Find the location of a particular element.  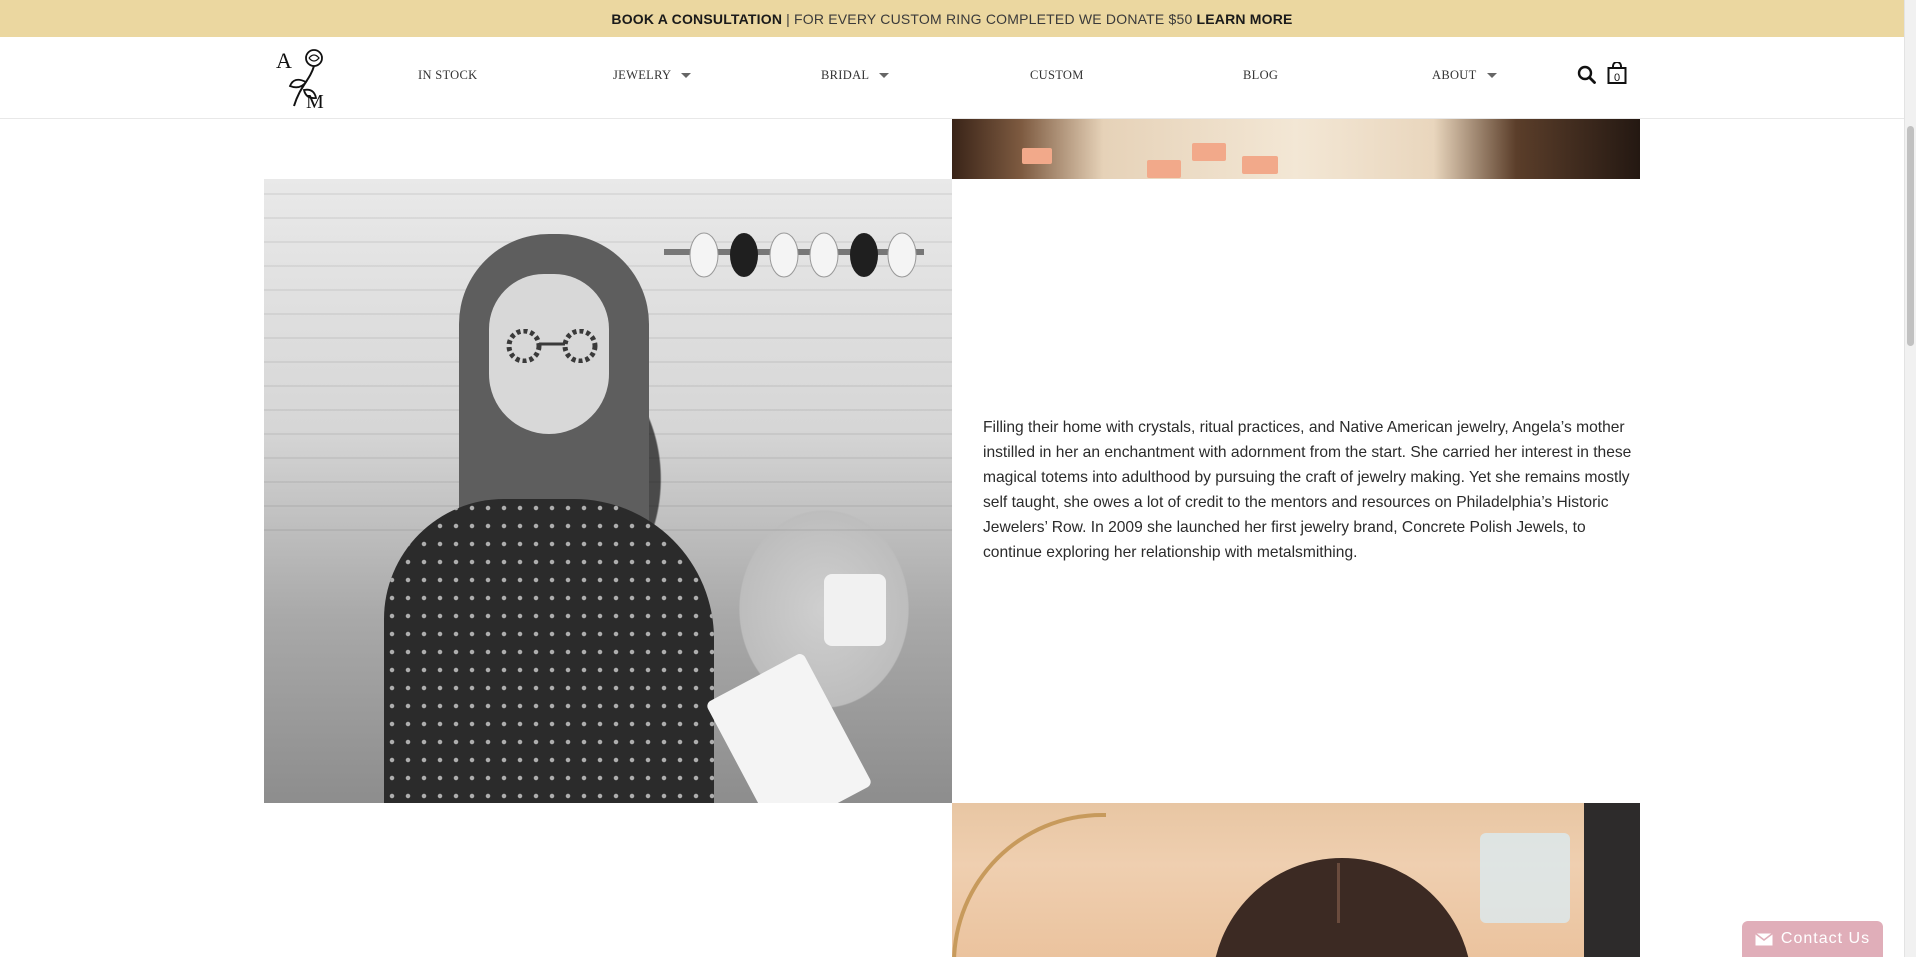

cart-button: 0 is located at coordinates (1617, 74).